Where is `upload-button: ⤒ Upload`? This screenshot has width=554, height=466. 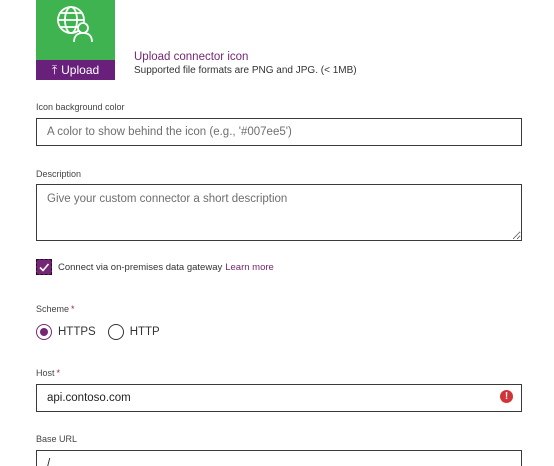 upload-button: ⤒ Upload is located at coordinates (75, 70).